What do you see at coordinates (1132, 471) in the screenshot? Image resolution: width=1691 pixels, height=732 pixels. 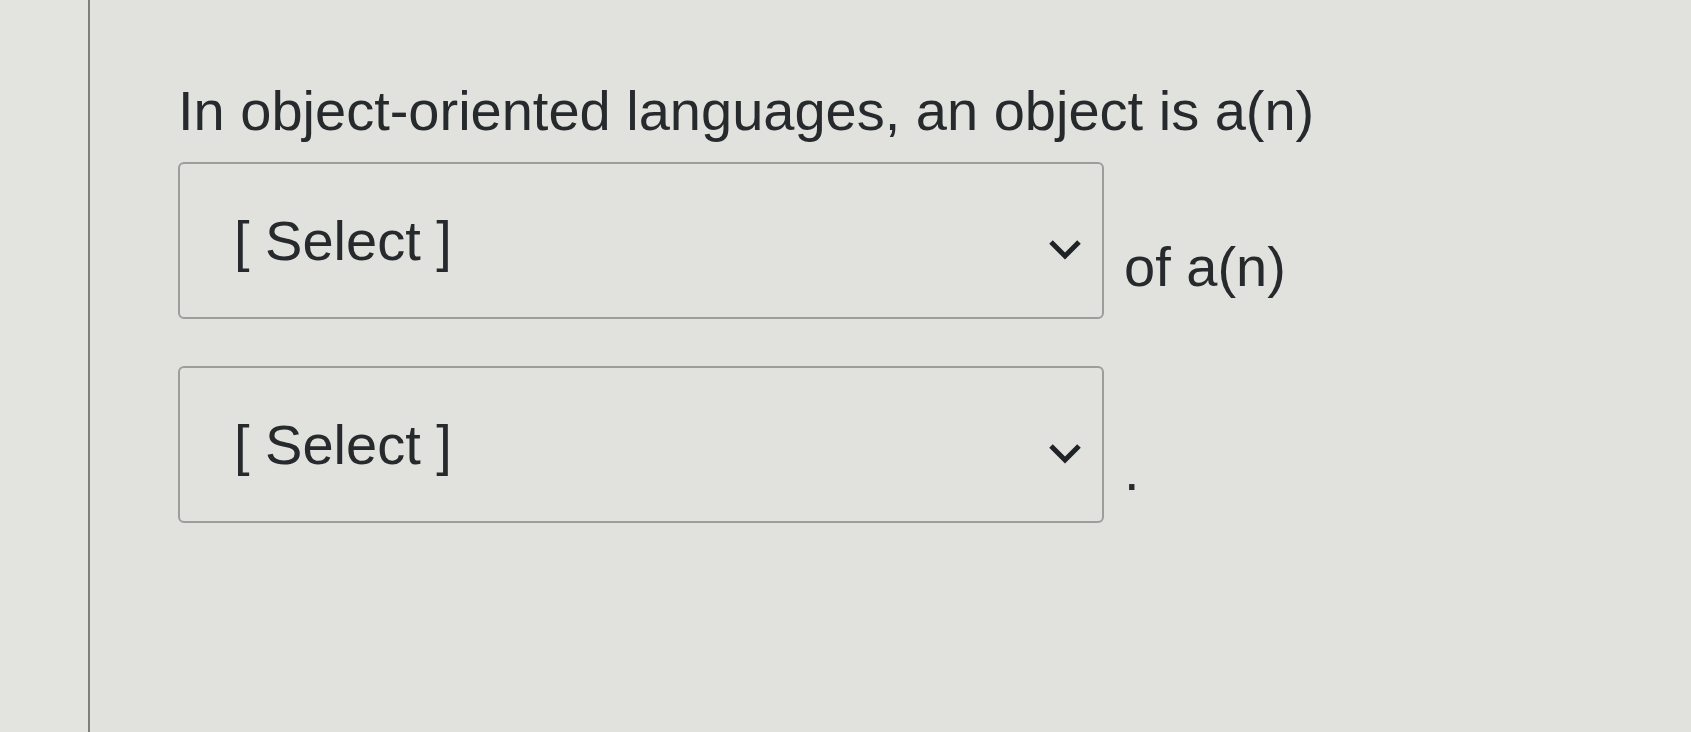 I see `question-text: .` at bounding box center [1132, 471].